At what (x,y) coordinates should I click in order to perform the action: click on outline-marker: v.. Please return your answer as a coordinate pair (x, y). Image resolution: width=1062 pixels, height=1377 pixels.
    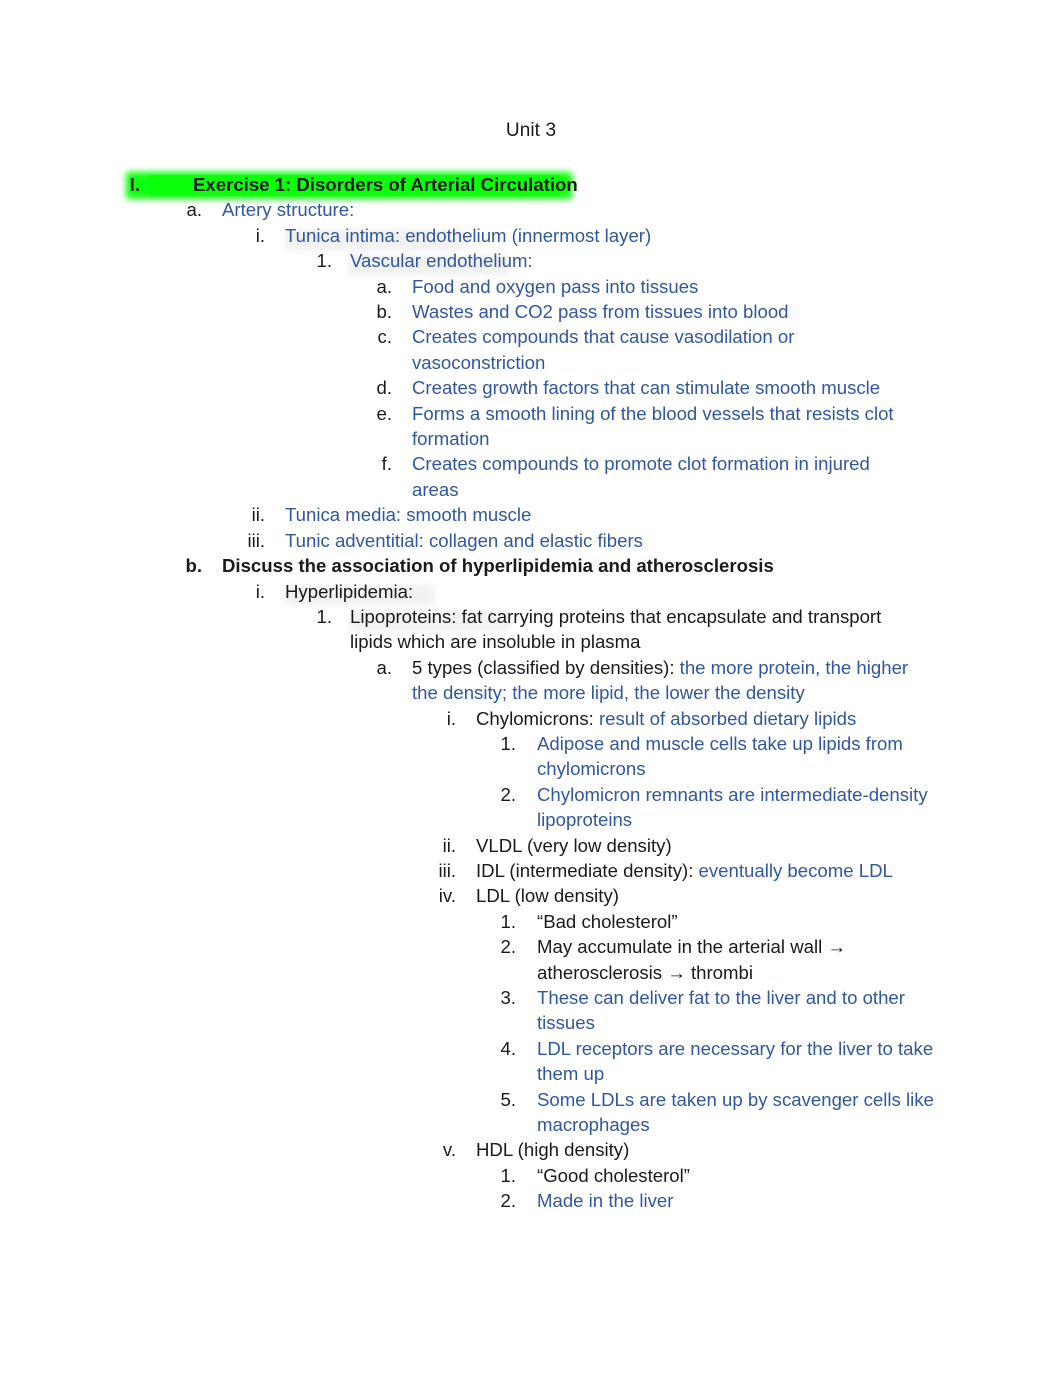
    Looking at the image, I should click on (449, 1150).